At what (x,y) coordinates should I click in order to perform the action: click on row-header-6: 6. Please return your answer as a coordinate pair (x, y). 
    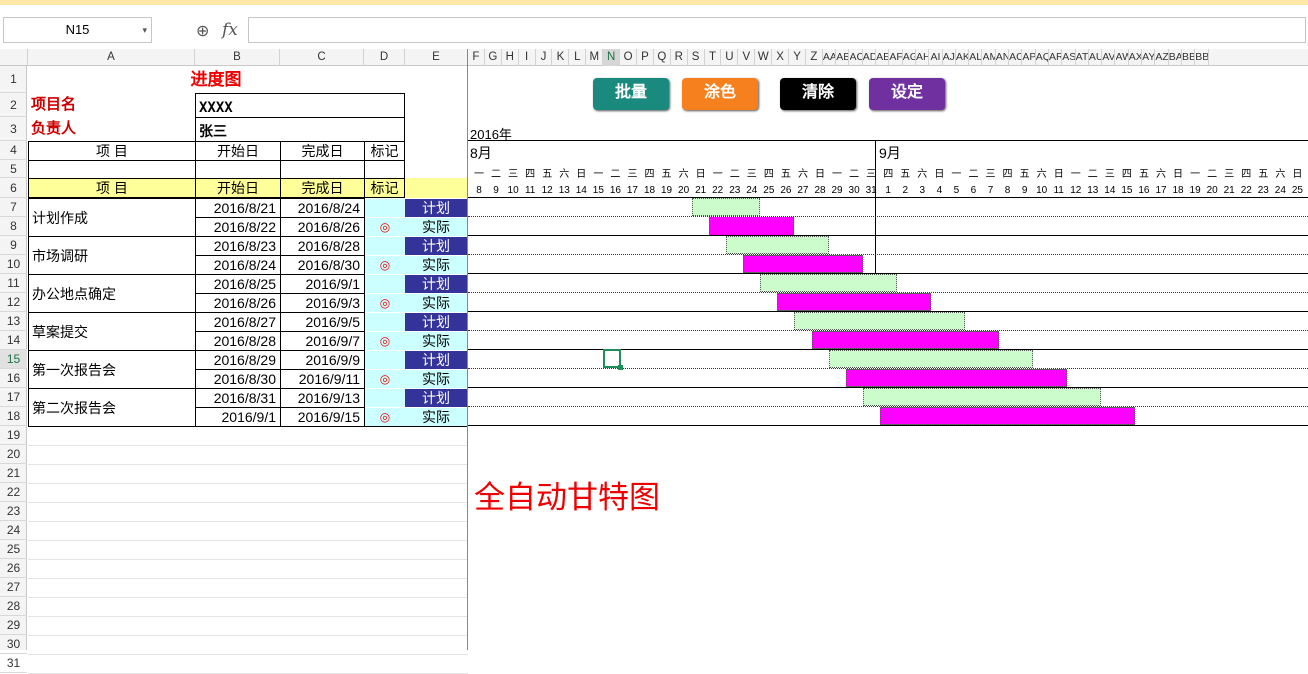
    Looking at the image, I should click on (13, 188).